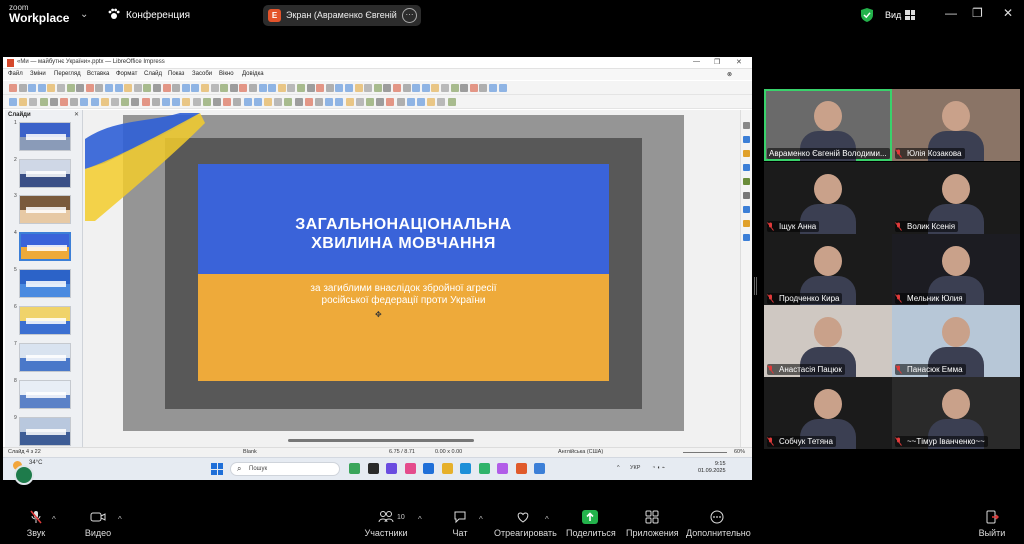  What do you see at coordinates (420, 519) in the screenshot?
I see `participants-options-caret-icon: ^` at bounding box center [420, 519].